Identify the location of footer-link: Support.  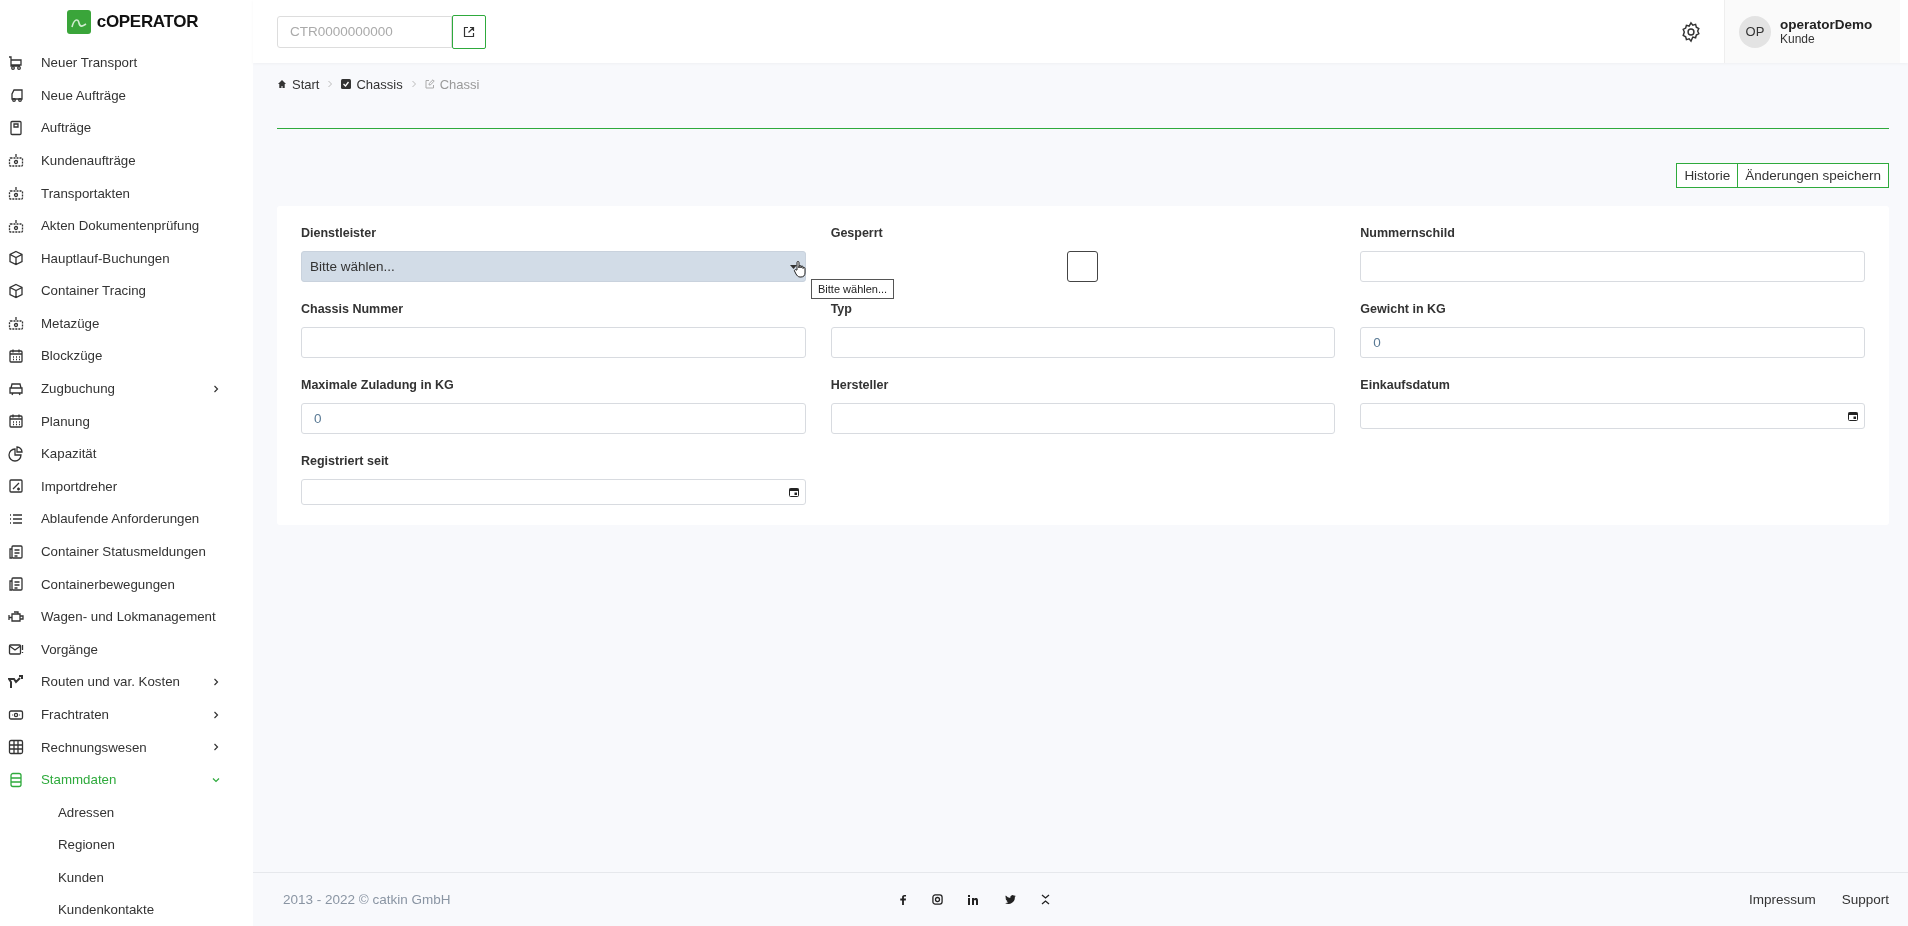
(1865, 899).